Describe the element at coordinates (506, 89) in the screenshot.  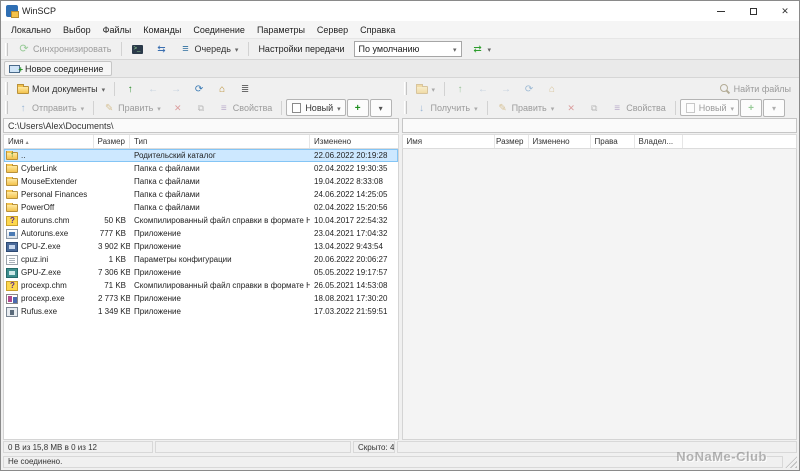
I see `remote-forward-button` at that location.